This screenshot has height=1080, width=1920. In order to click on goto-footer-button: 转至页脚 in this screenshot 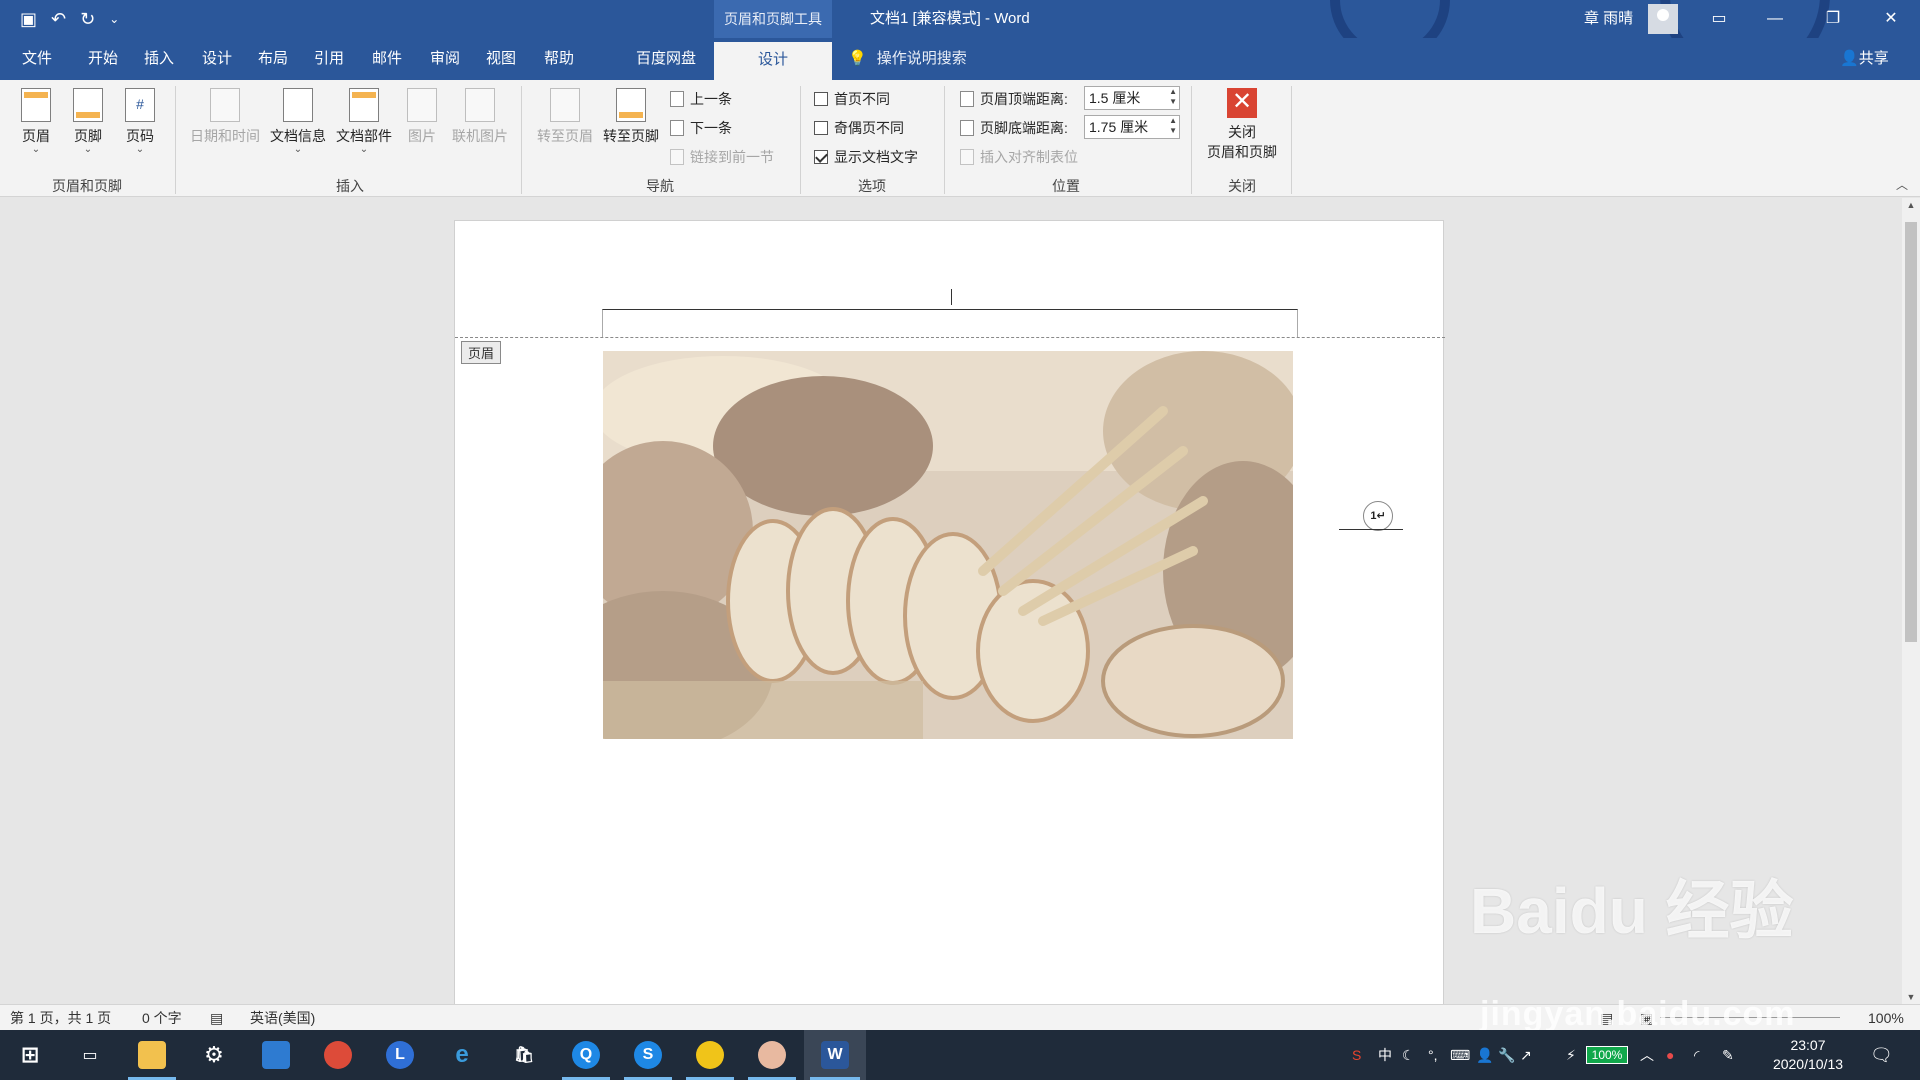, I will do `click(631, 117)`.